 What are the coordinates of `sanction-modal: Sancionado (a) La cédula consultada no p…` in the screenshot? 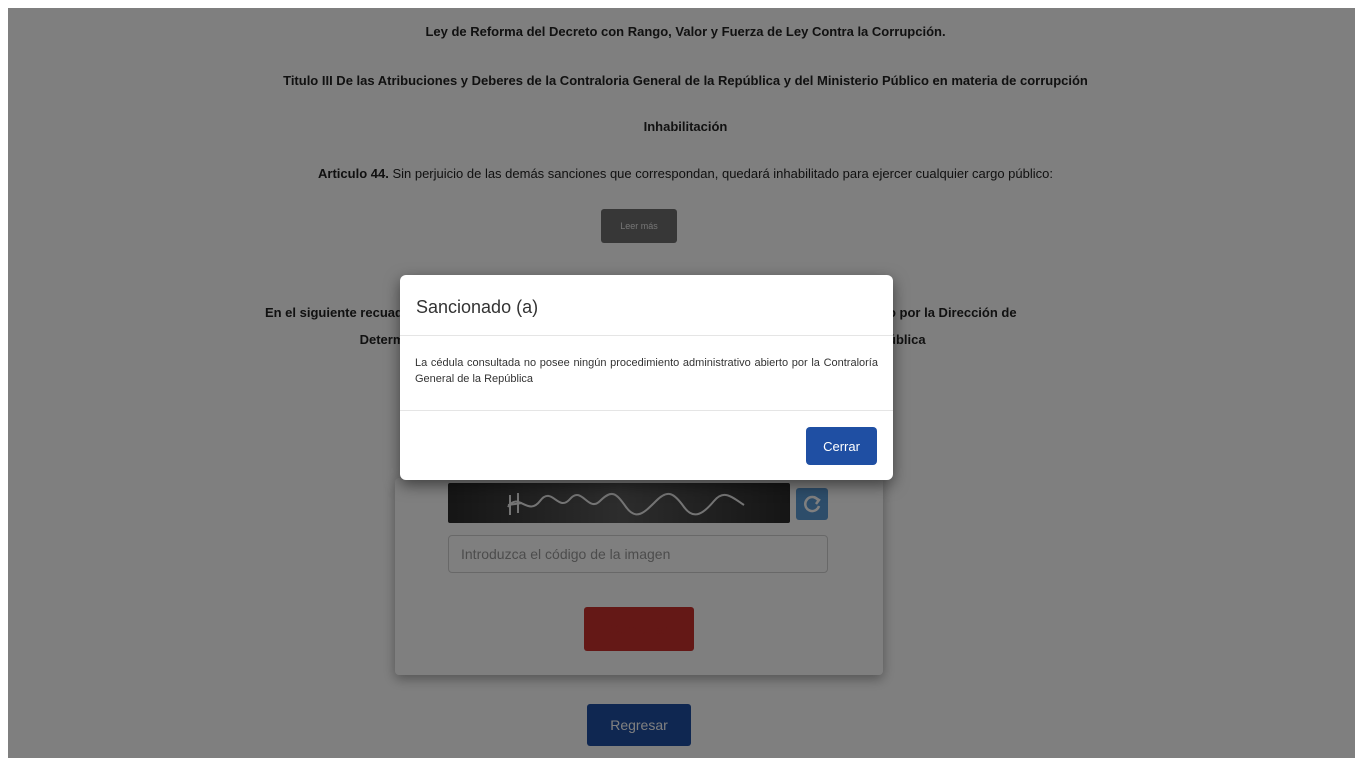 It's located at (646, 377).